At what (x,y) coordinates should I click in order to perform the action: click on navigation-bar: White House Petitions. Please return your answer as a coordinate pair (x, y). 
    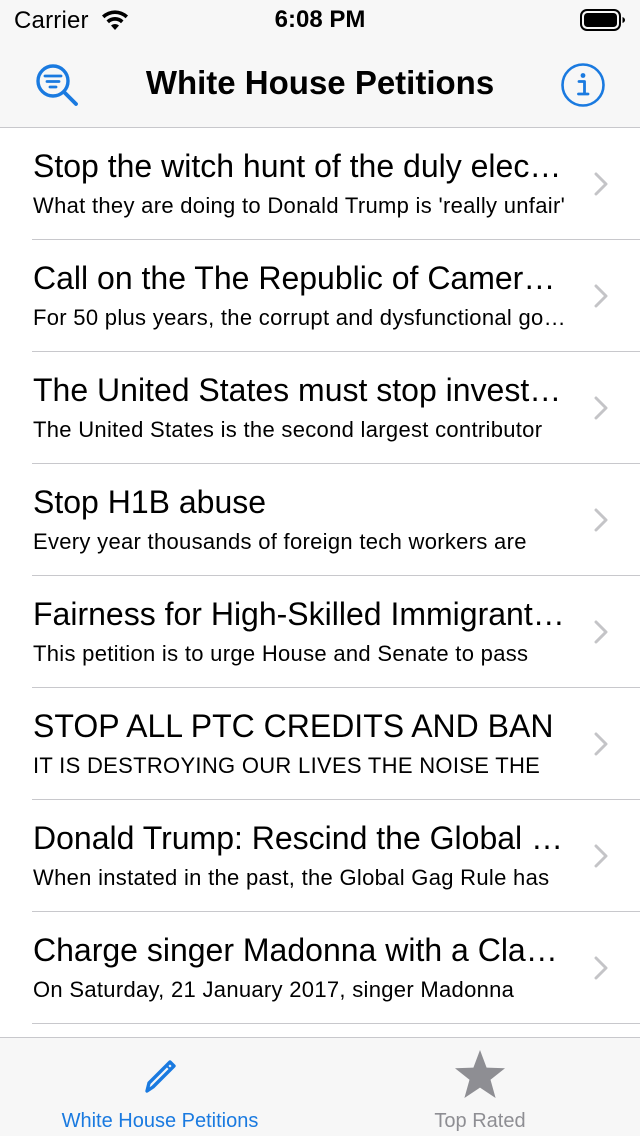
    Looking at the image, I should click on (320, 84).